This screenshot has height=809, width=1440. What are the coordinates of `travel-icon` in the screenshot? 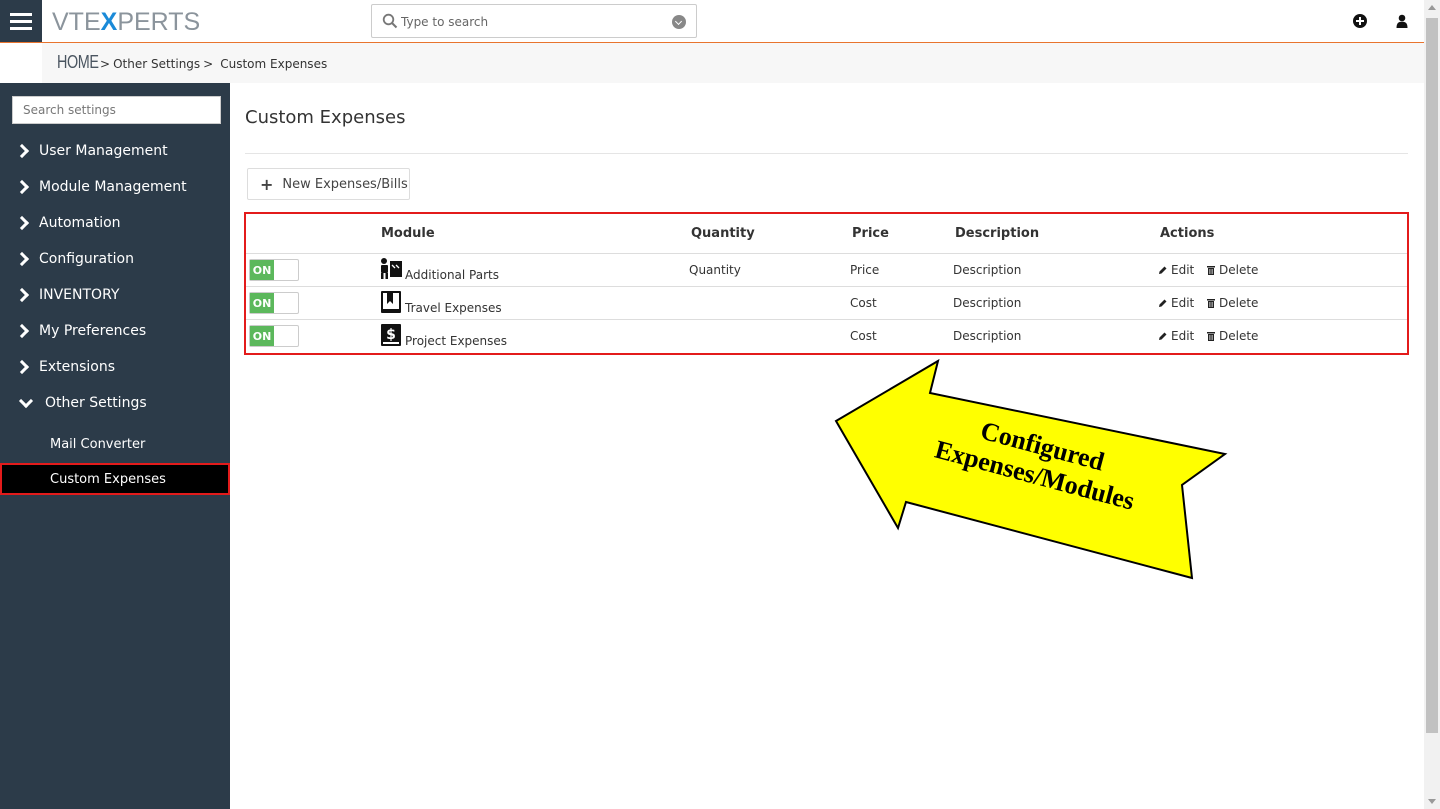 It's located at (391, 302).